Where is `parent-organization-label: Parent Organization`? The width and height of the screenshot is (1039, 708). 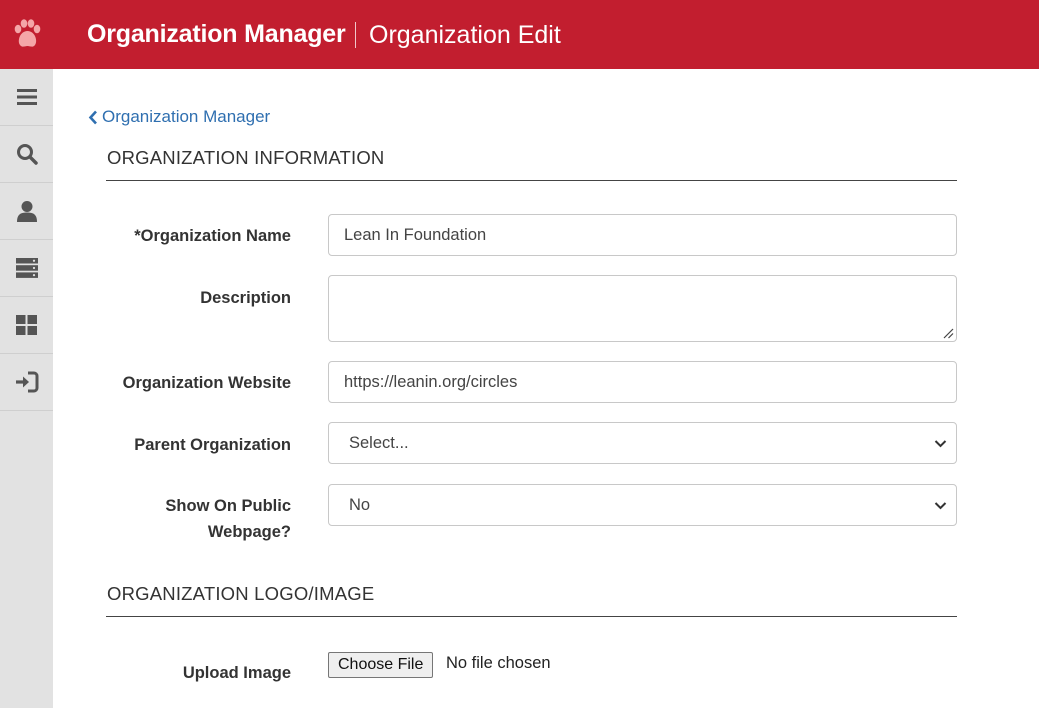 parent-organization-label: Parent Organization is located at coordinates (212, 445).